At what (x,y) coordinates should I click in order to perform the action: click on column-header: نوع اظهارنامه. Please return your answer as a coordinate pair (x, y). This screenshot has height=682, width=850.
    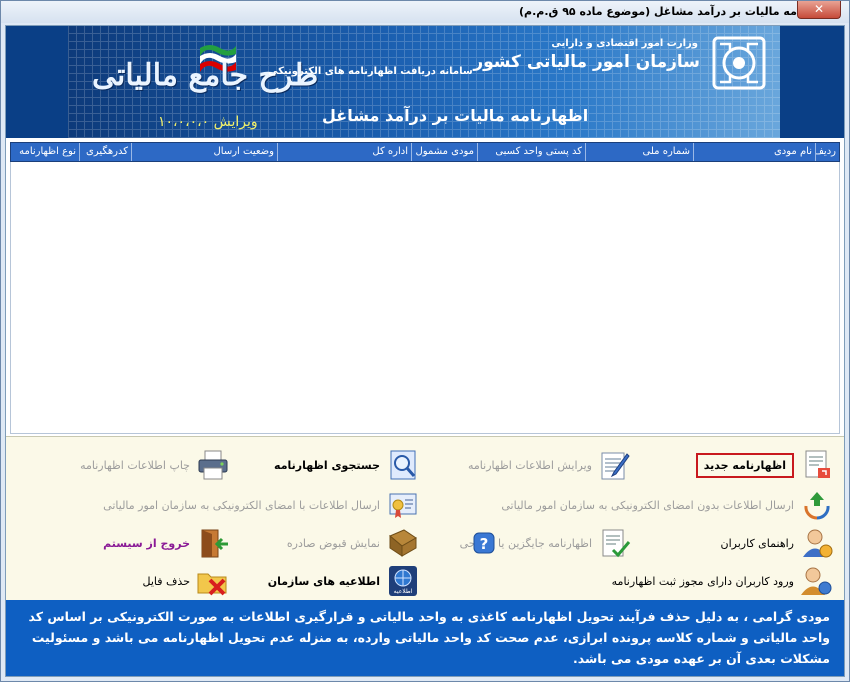
    Looking at the image, I should click on (45, 152).